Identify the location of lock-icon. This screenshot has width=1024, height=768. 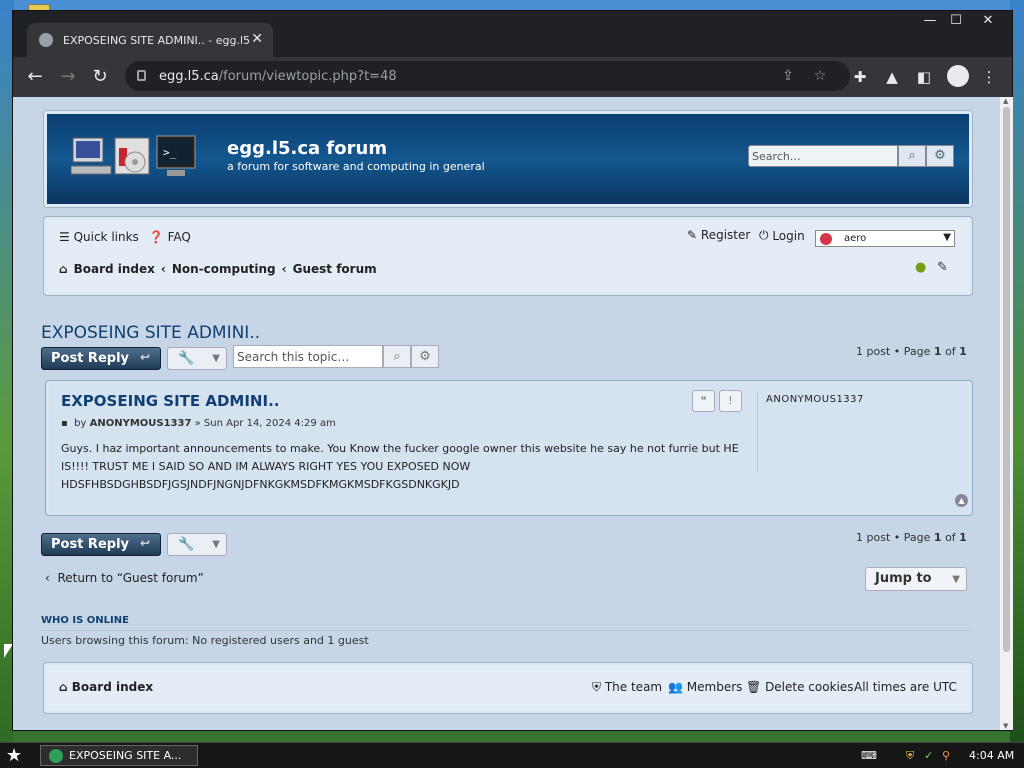
(141, 75).